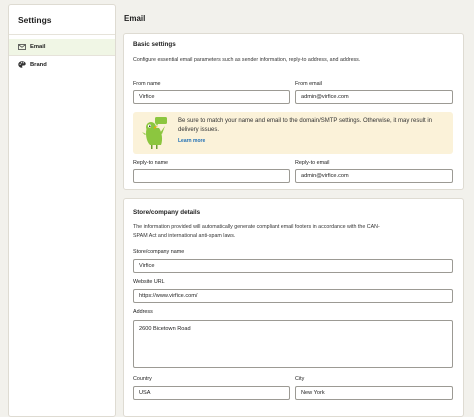 This screenshot has width=474, height=417. I want to click on palette-icon, so click(22, 64).